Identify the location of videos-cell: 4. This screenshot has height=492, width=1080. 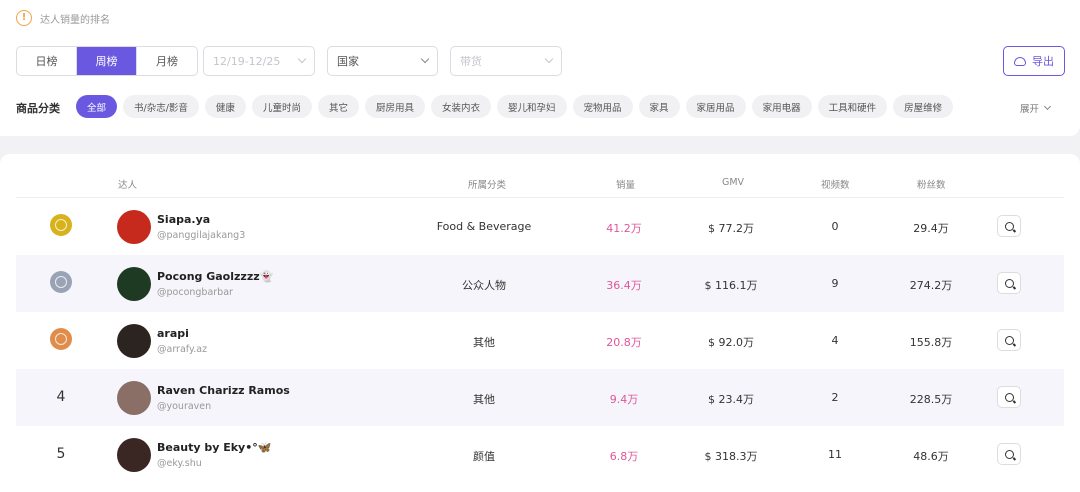
(835, 340).